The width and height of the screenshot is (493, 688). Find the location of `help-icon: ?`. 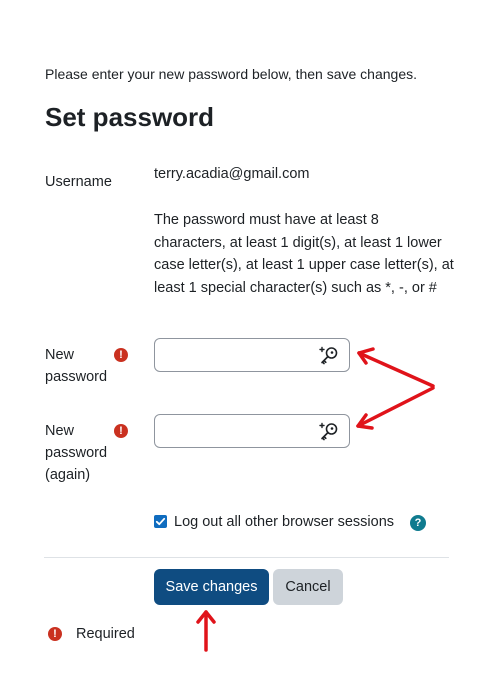

help-icon: ? is located at coordinates (418, 523).